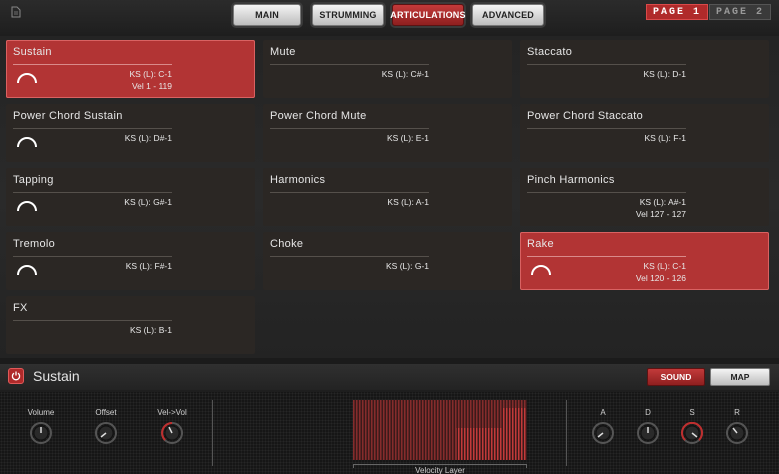 This screenshot has width=779, height=474. I want to click on articulation-card-power-chord-mute: Power Chord Mute KS (L): E-1, so click(387, 133).